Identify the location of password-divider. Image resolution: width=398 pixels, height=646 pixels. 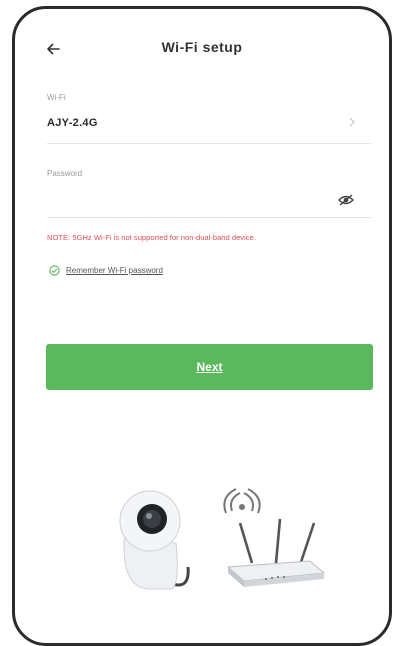
(209, 217).